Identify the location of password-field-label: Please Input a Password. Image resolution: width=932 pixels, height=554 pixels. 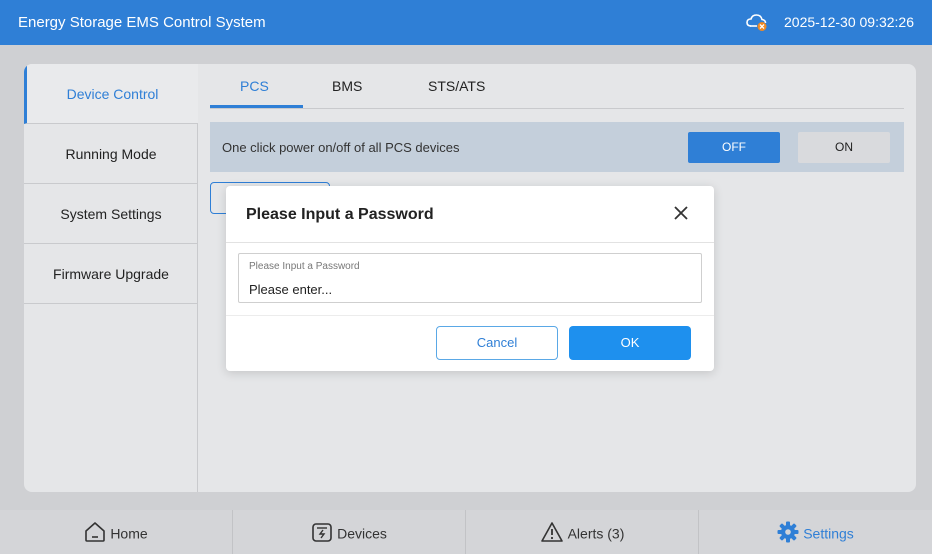
(304, 266).